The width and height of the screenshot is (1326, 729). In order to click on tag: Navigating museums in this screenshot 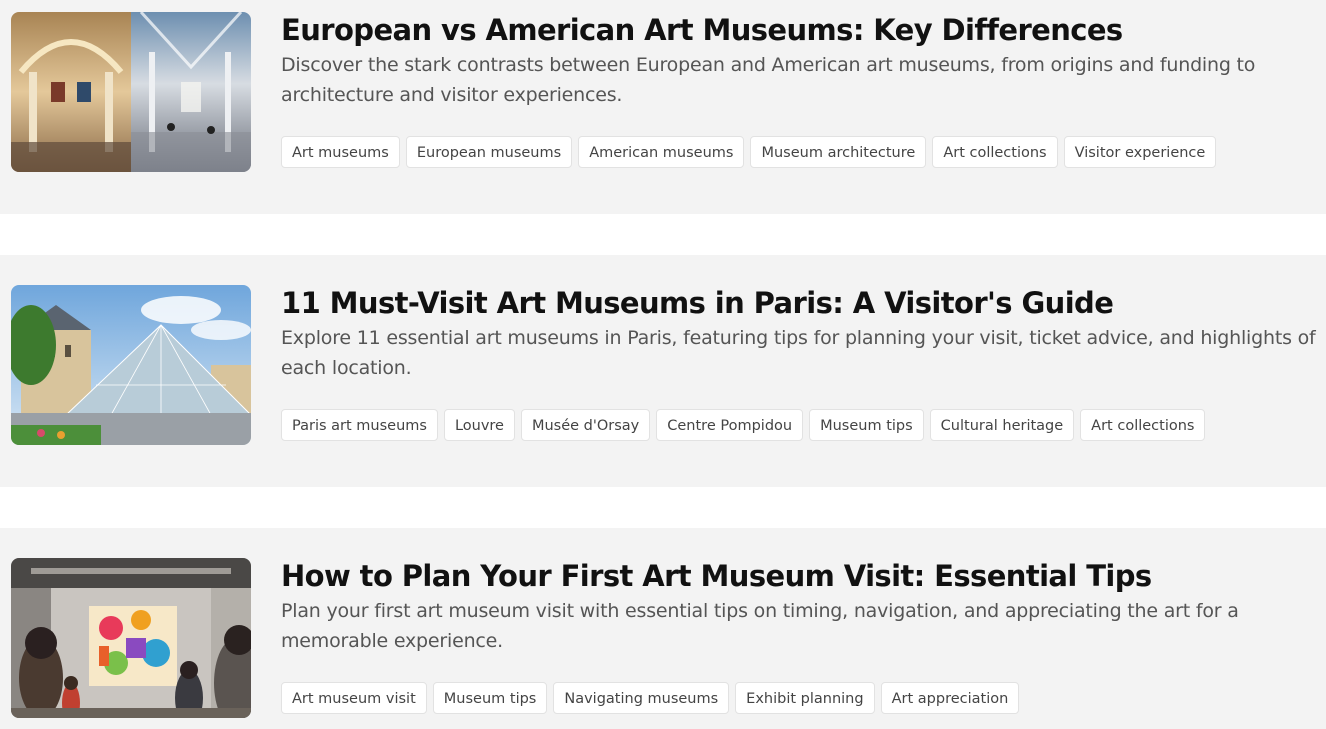, I will do `click(641, 698)`.